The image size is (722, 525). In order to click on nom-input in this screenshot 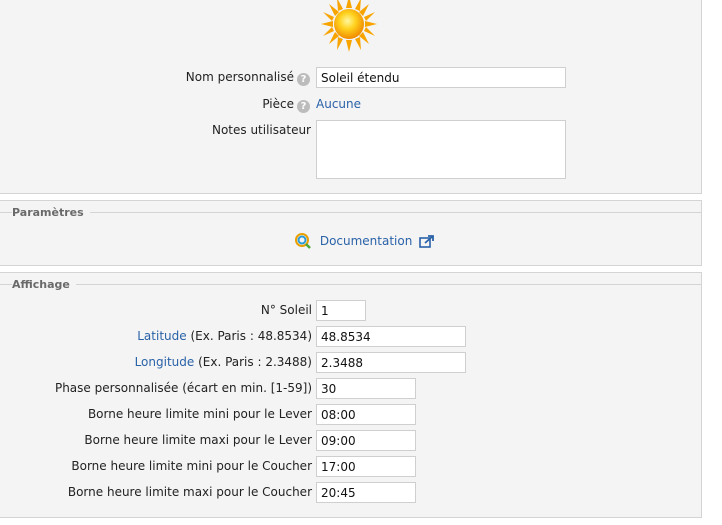, I will do `click(441, 77)`.